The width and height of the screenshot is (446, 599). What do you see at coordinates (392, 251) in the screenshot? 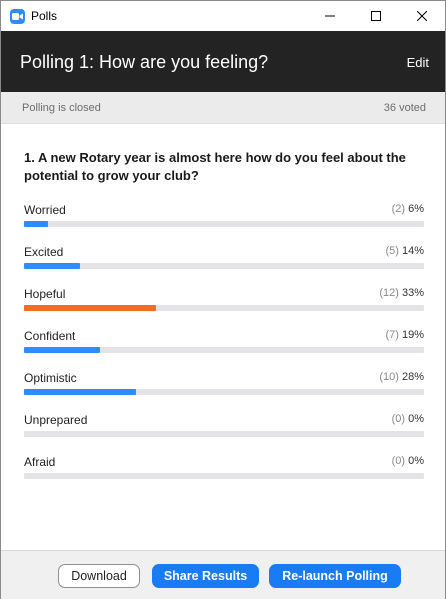
I see `answer-count: (5)` at bounding box center [392, 251].